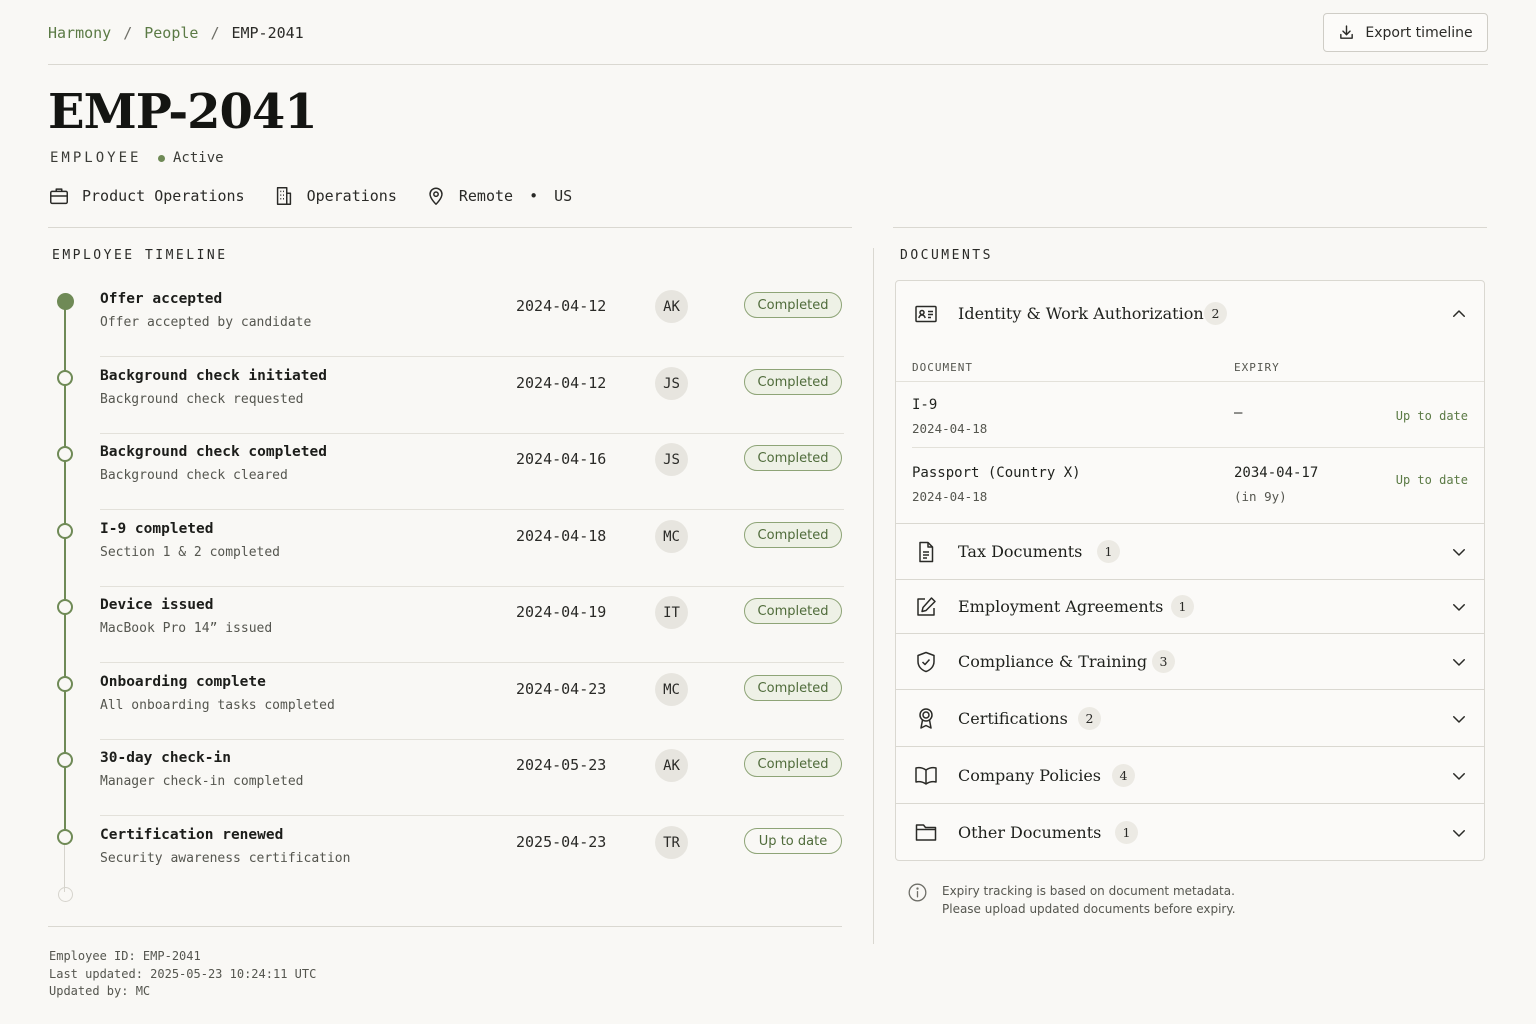 This screenshot has width=1536, height=1024. What do you see at coordinates (926, 718) in the screenshot?
I see `award-icon` at bounding box center [926, 718].